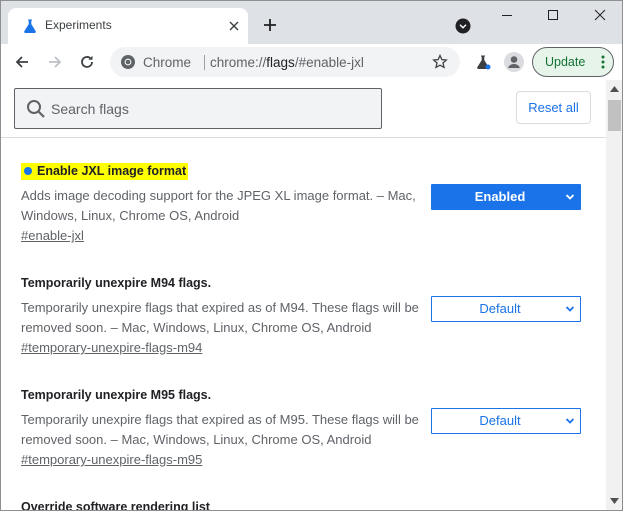  I want to click on chrome-icon, so click(128, 62).